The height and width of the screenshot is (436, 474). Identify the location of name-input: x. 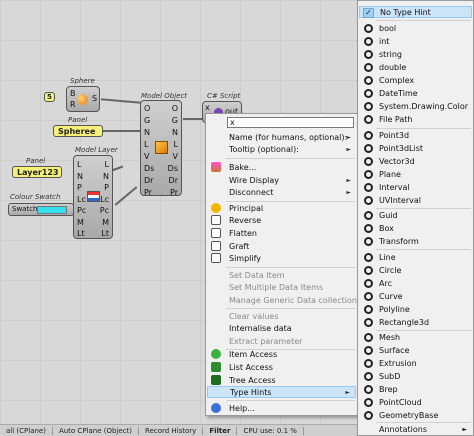
(290, 122).